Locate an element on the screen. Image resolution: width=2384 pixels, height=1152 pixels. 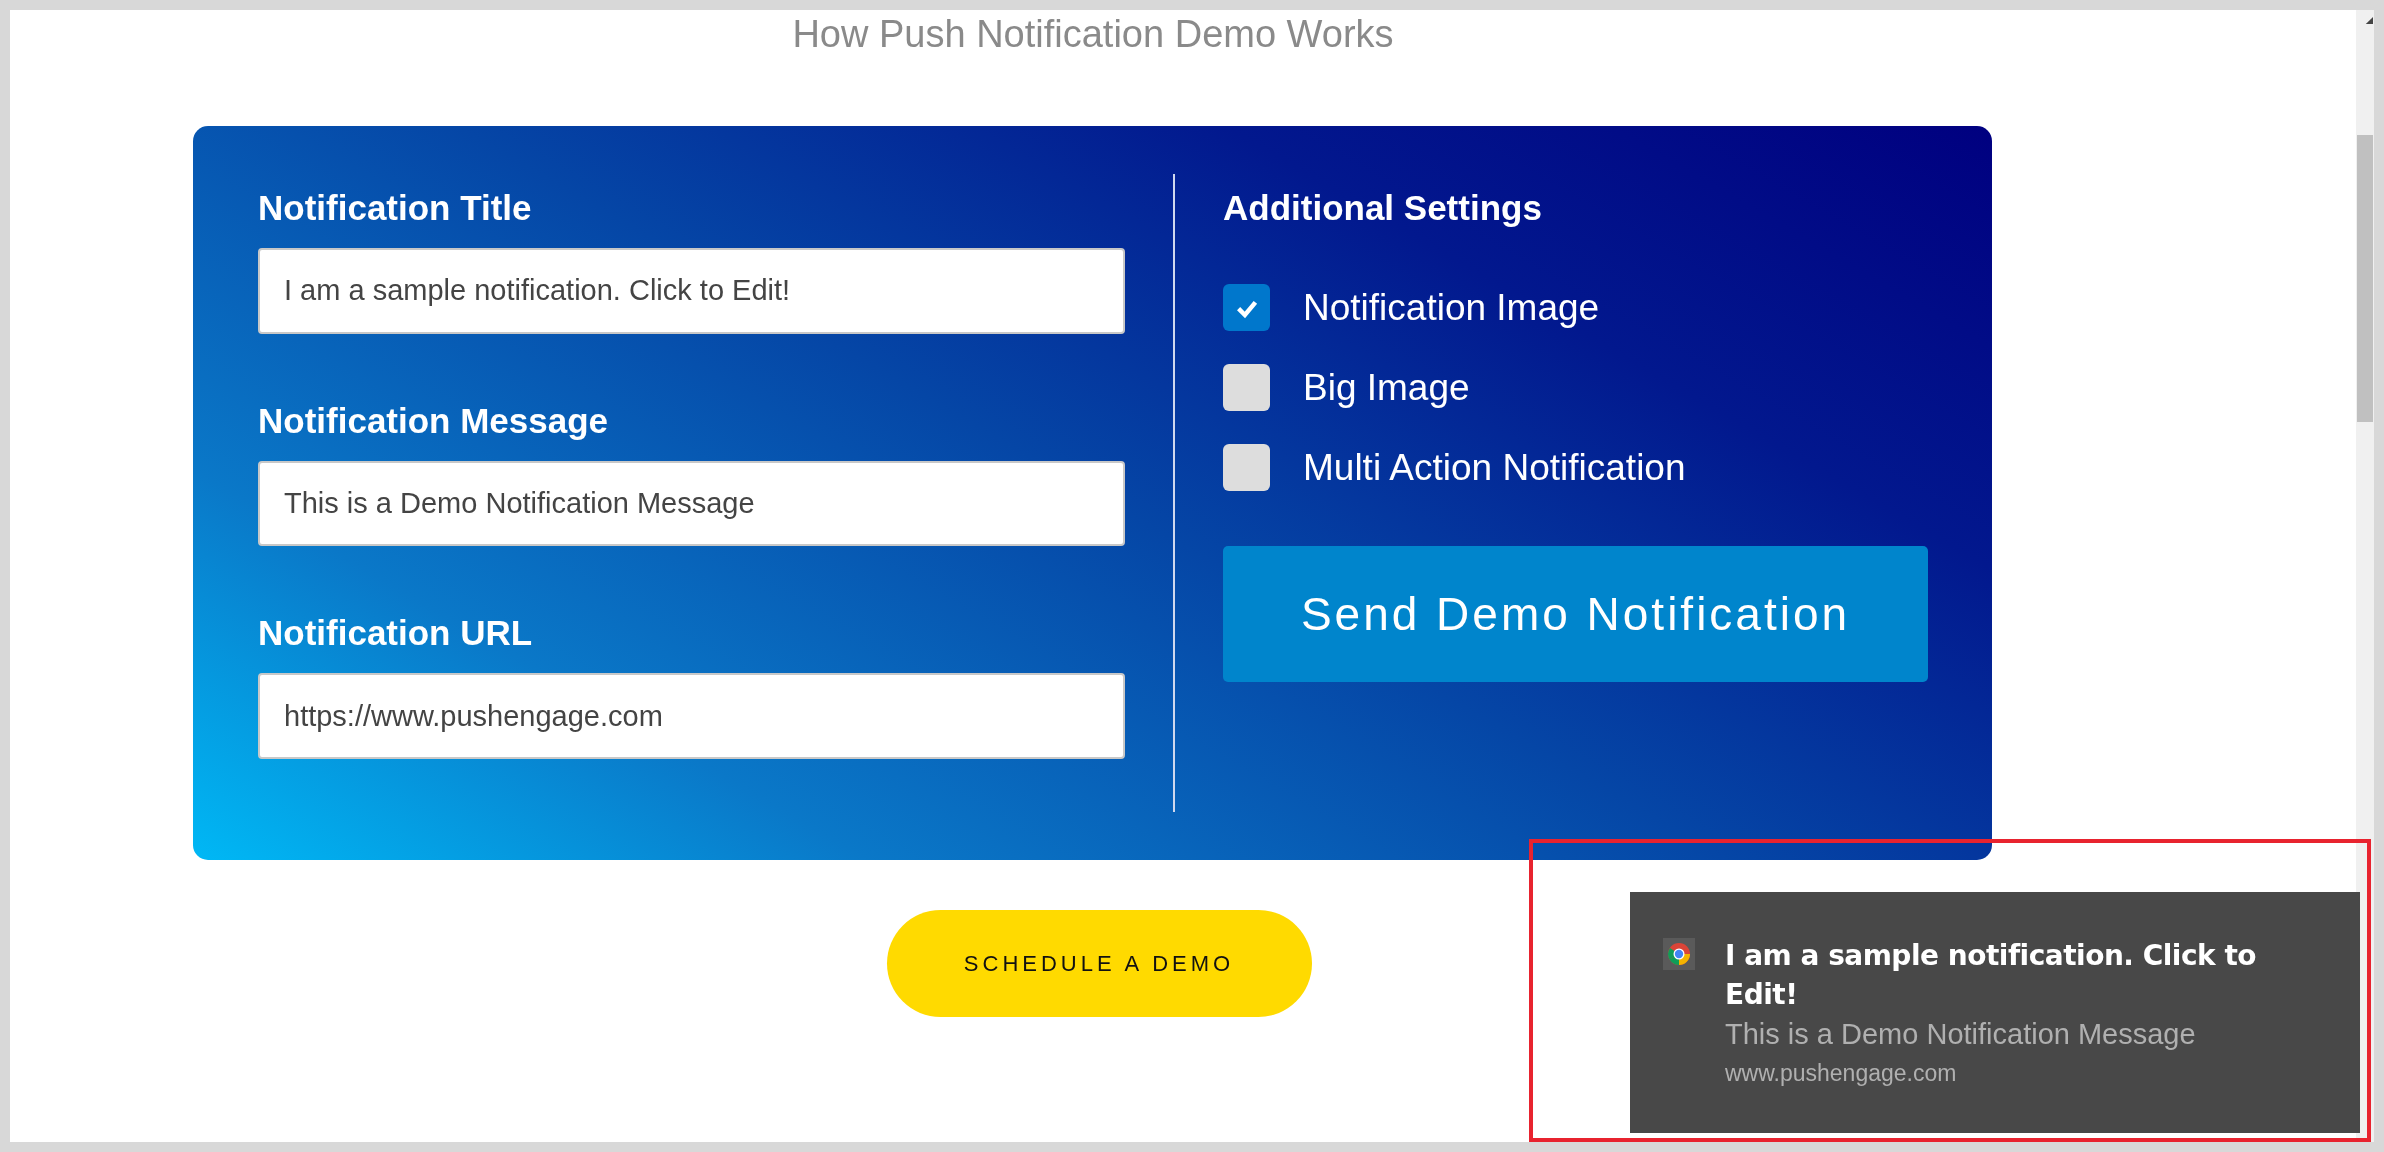
input-field: I am a sample notification. Click to Edit! is located at coordinates (691, 291).